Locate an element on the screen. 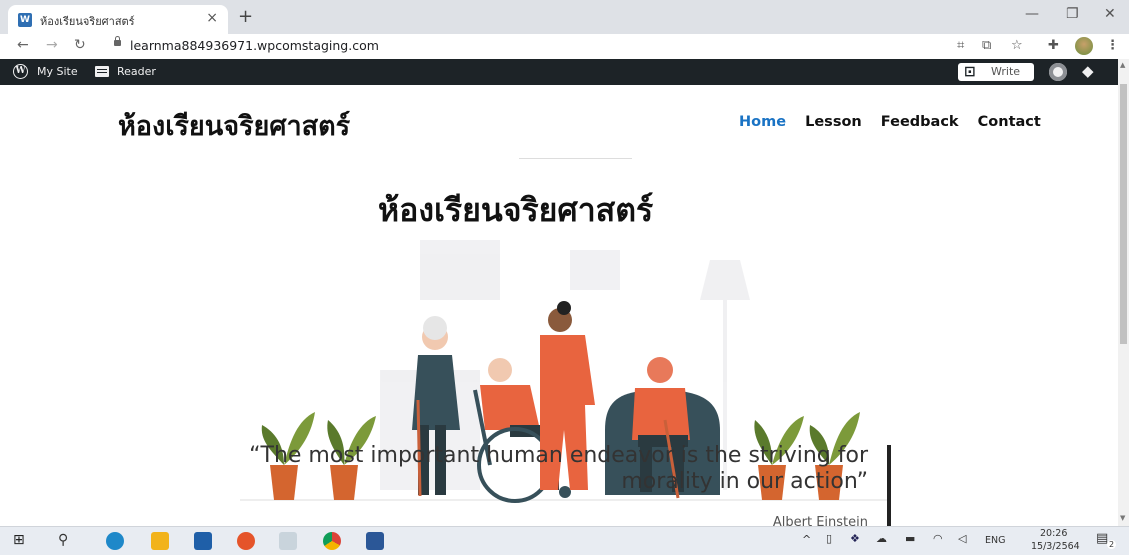 The image size is (1129, 555). profile-avatar is located at coordinates (1084, 46).